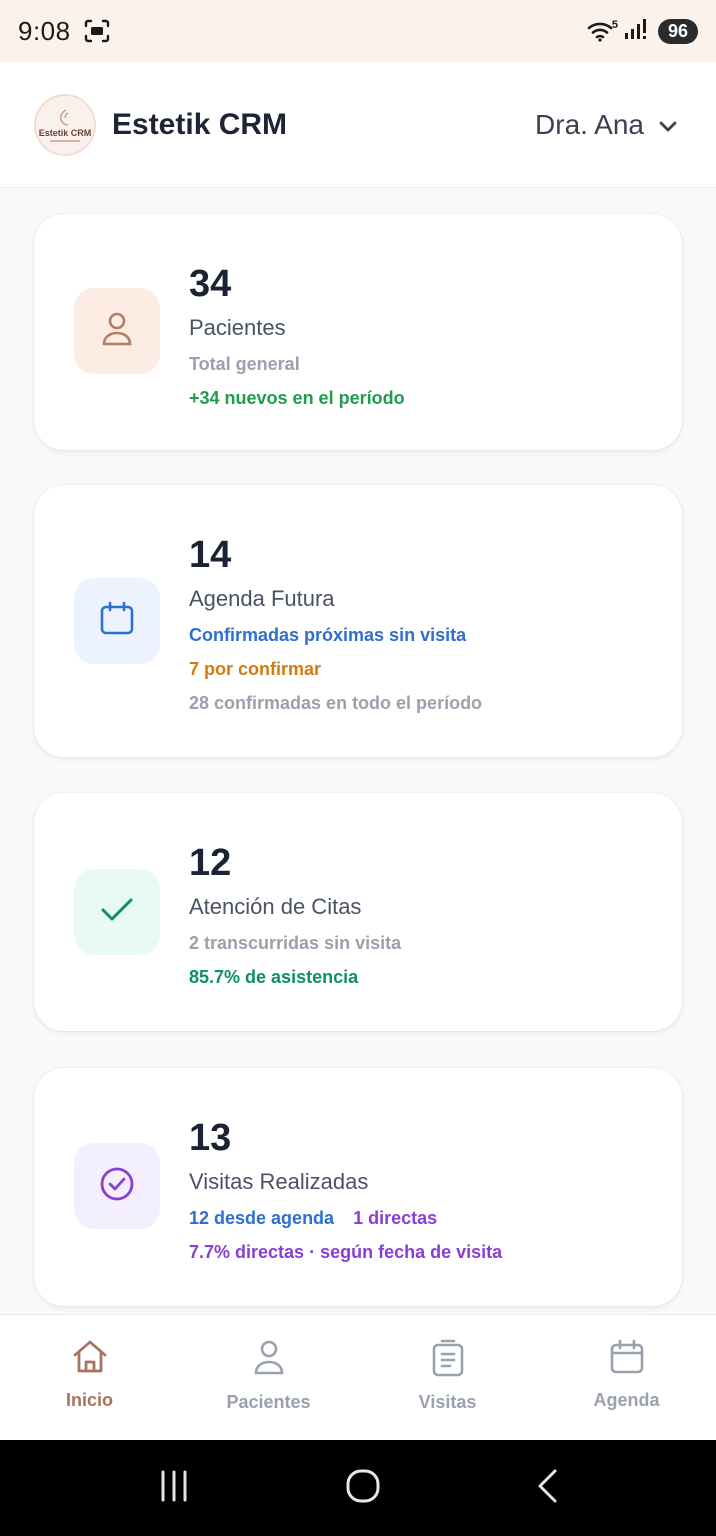 This screenshot has height=1536, width=716. What do you see at coordinates (44, 30) in the screenshot?
I see `status-time: 9:08` at bounding box center [44, 30].